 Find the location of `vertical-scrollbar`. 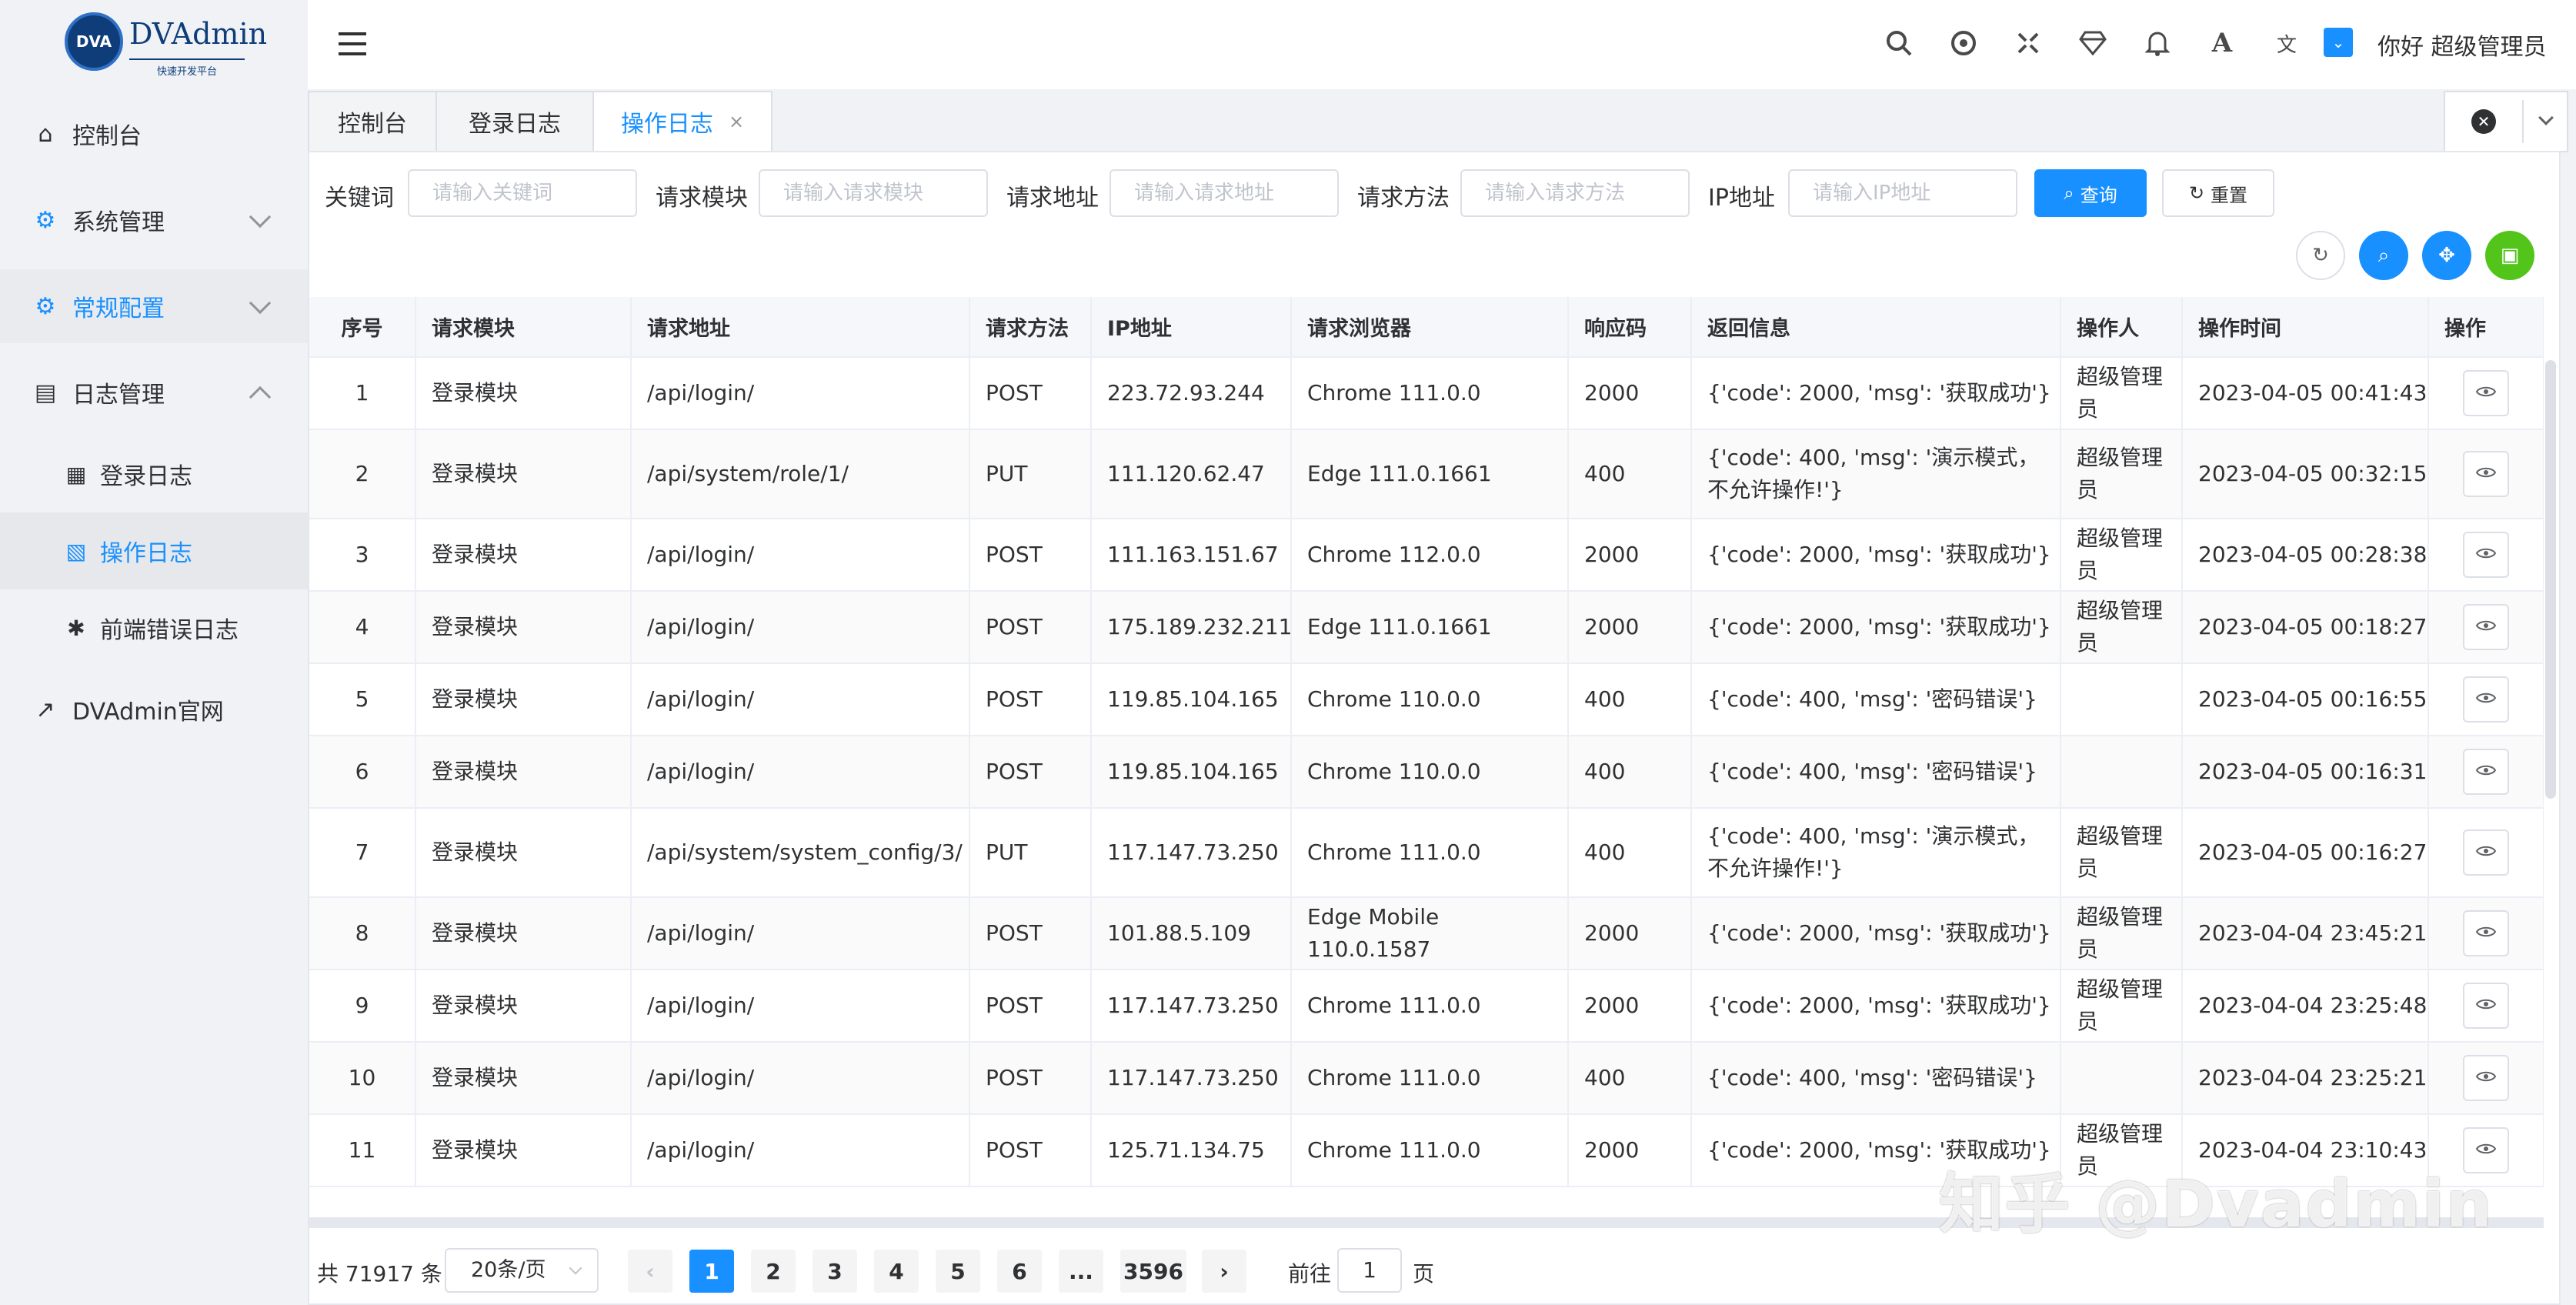

vertical-scrollbar is located at coordinates (2550, 579).